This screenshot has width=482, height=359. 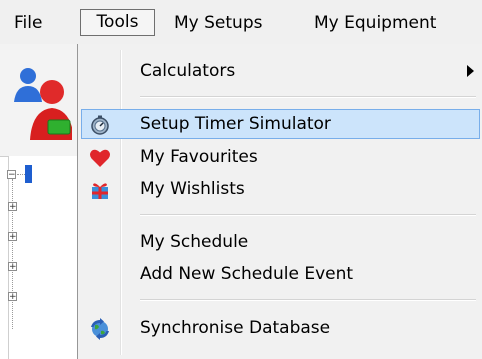 What do you see at coordinates (43, 257) in the screenshot?
I see `tree-view: − + + + +` at bounding box center [43, 257].